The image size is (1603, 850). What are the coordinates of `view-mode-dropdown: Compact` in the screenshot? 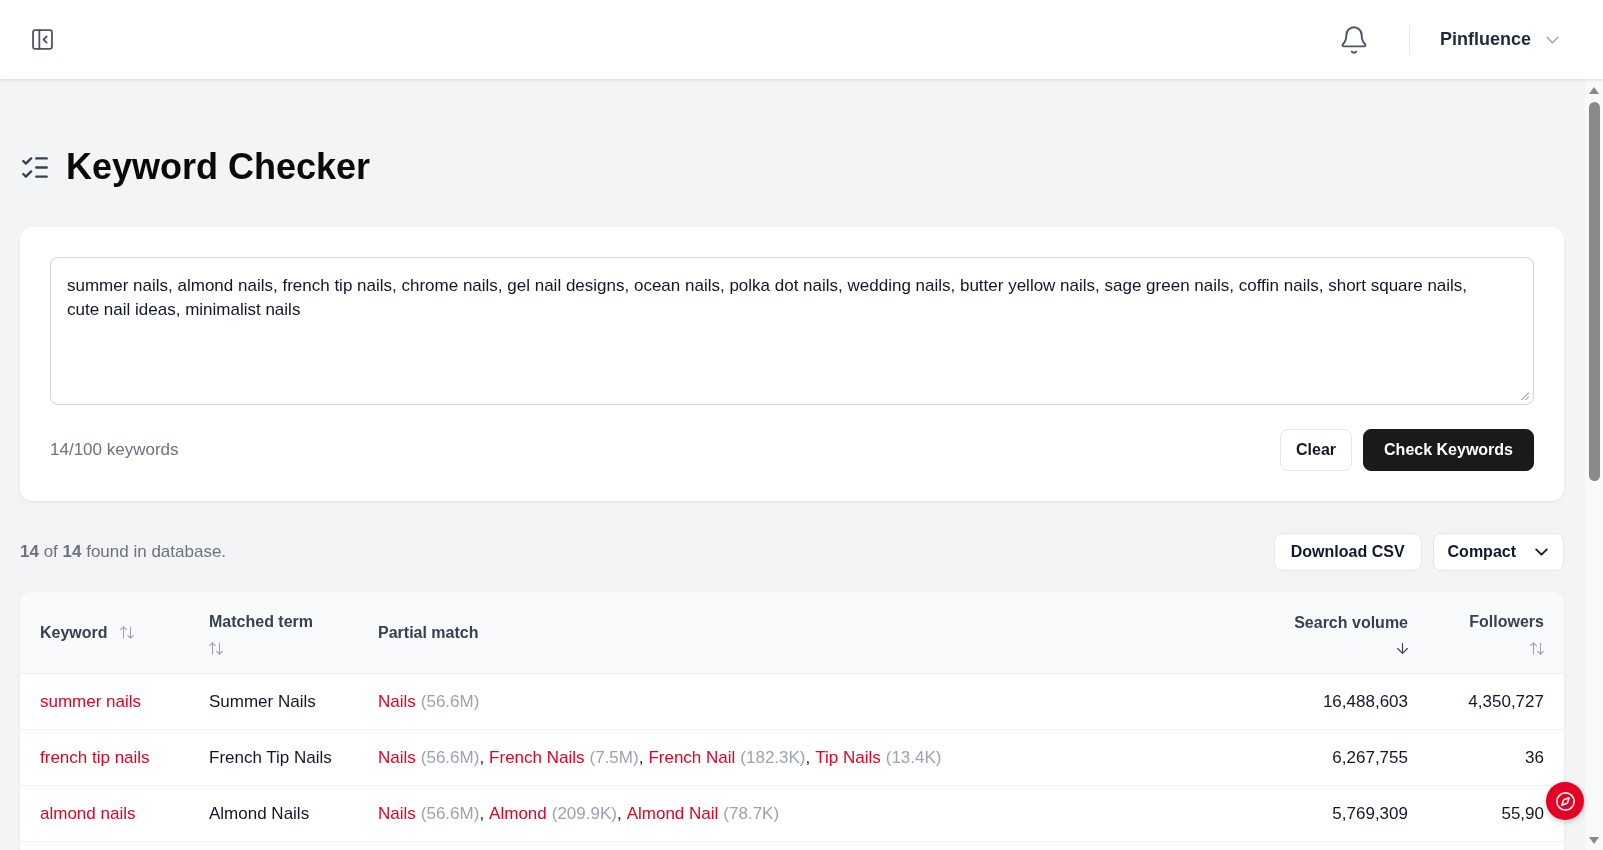 It's located at (1498, 552).